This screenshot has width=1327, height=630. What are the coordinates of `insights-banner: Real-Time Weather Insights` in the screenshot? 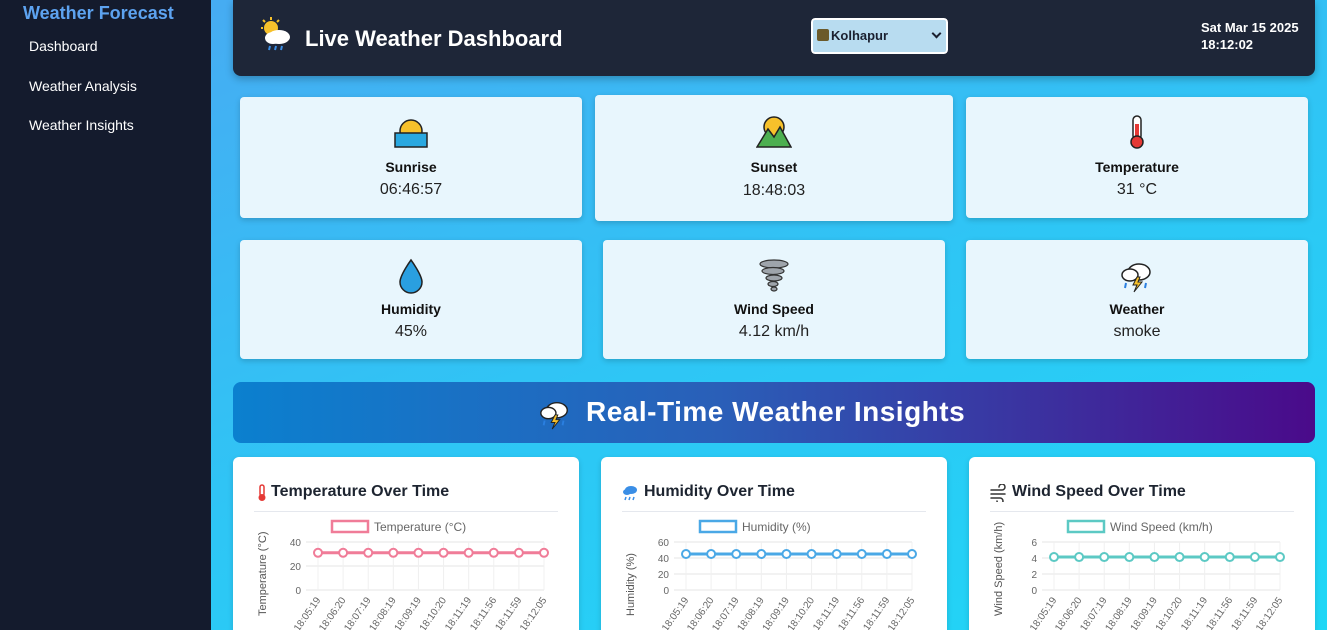 It's located at (774, 412).